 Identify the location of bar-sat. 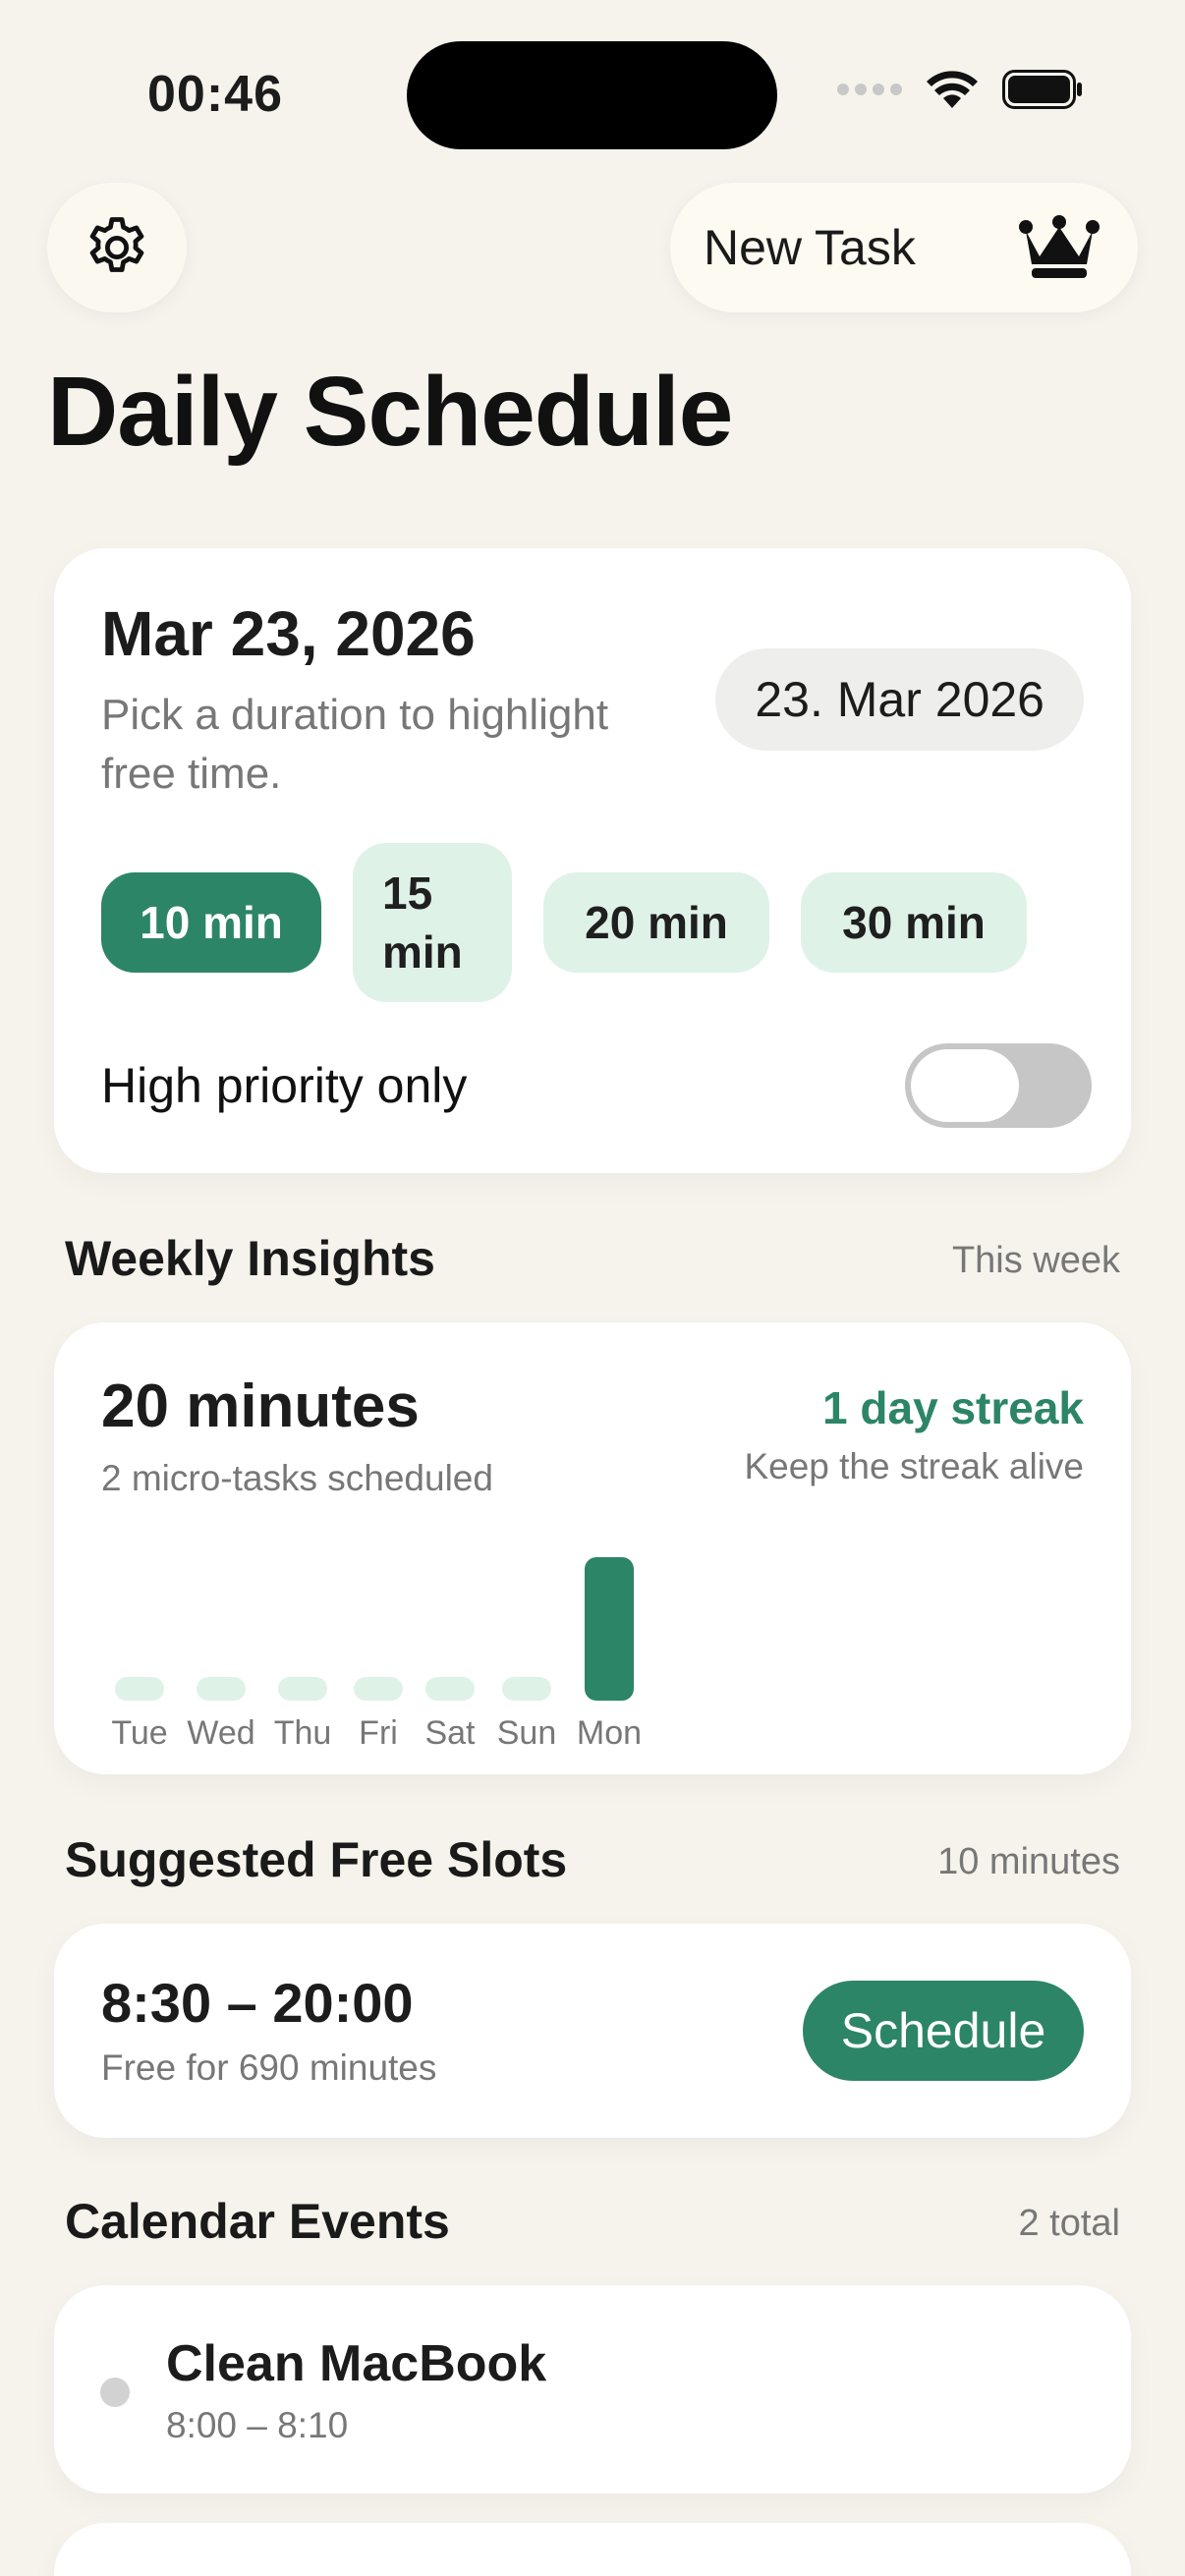
(450, 1689).